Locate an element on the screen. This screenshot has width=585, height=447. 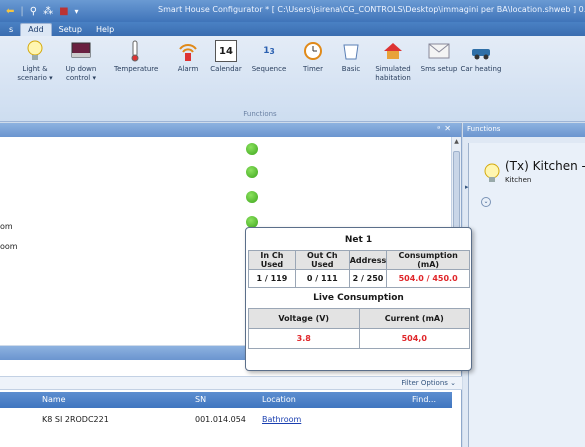
basic-button: Basic is located at coordinates (351, 57).